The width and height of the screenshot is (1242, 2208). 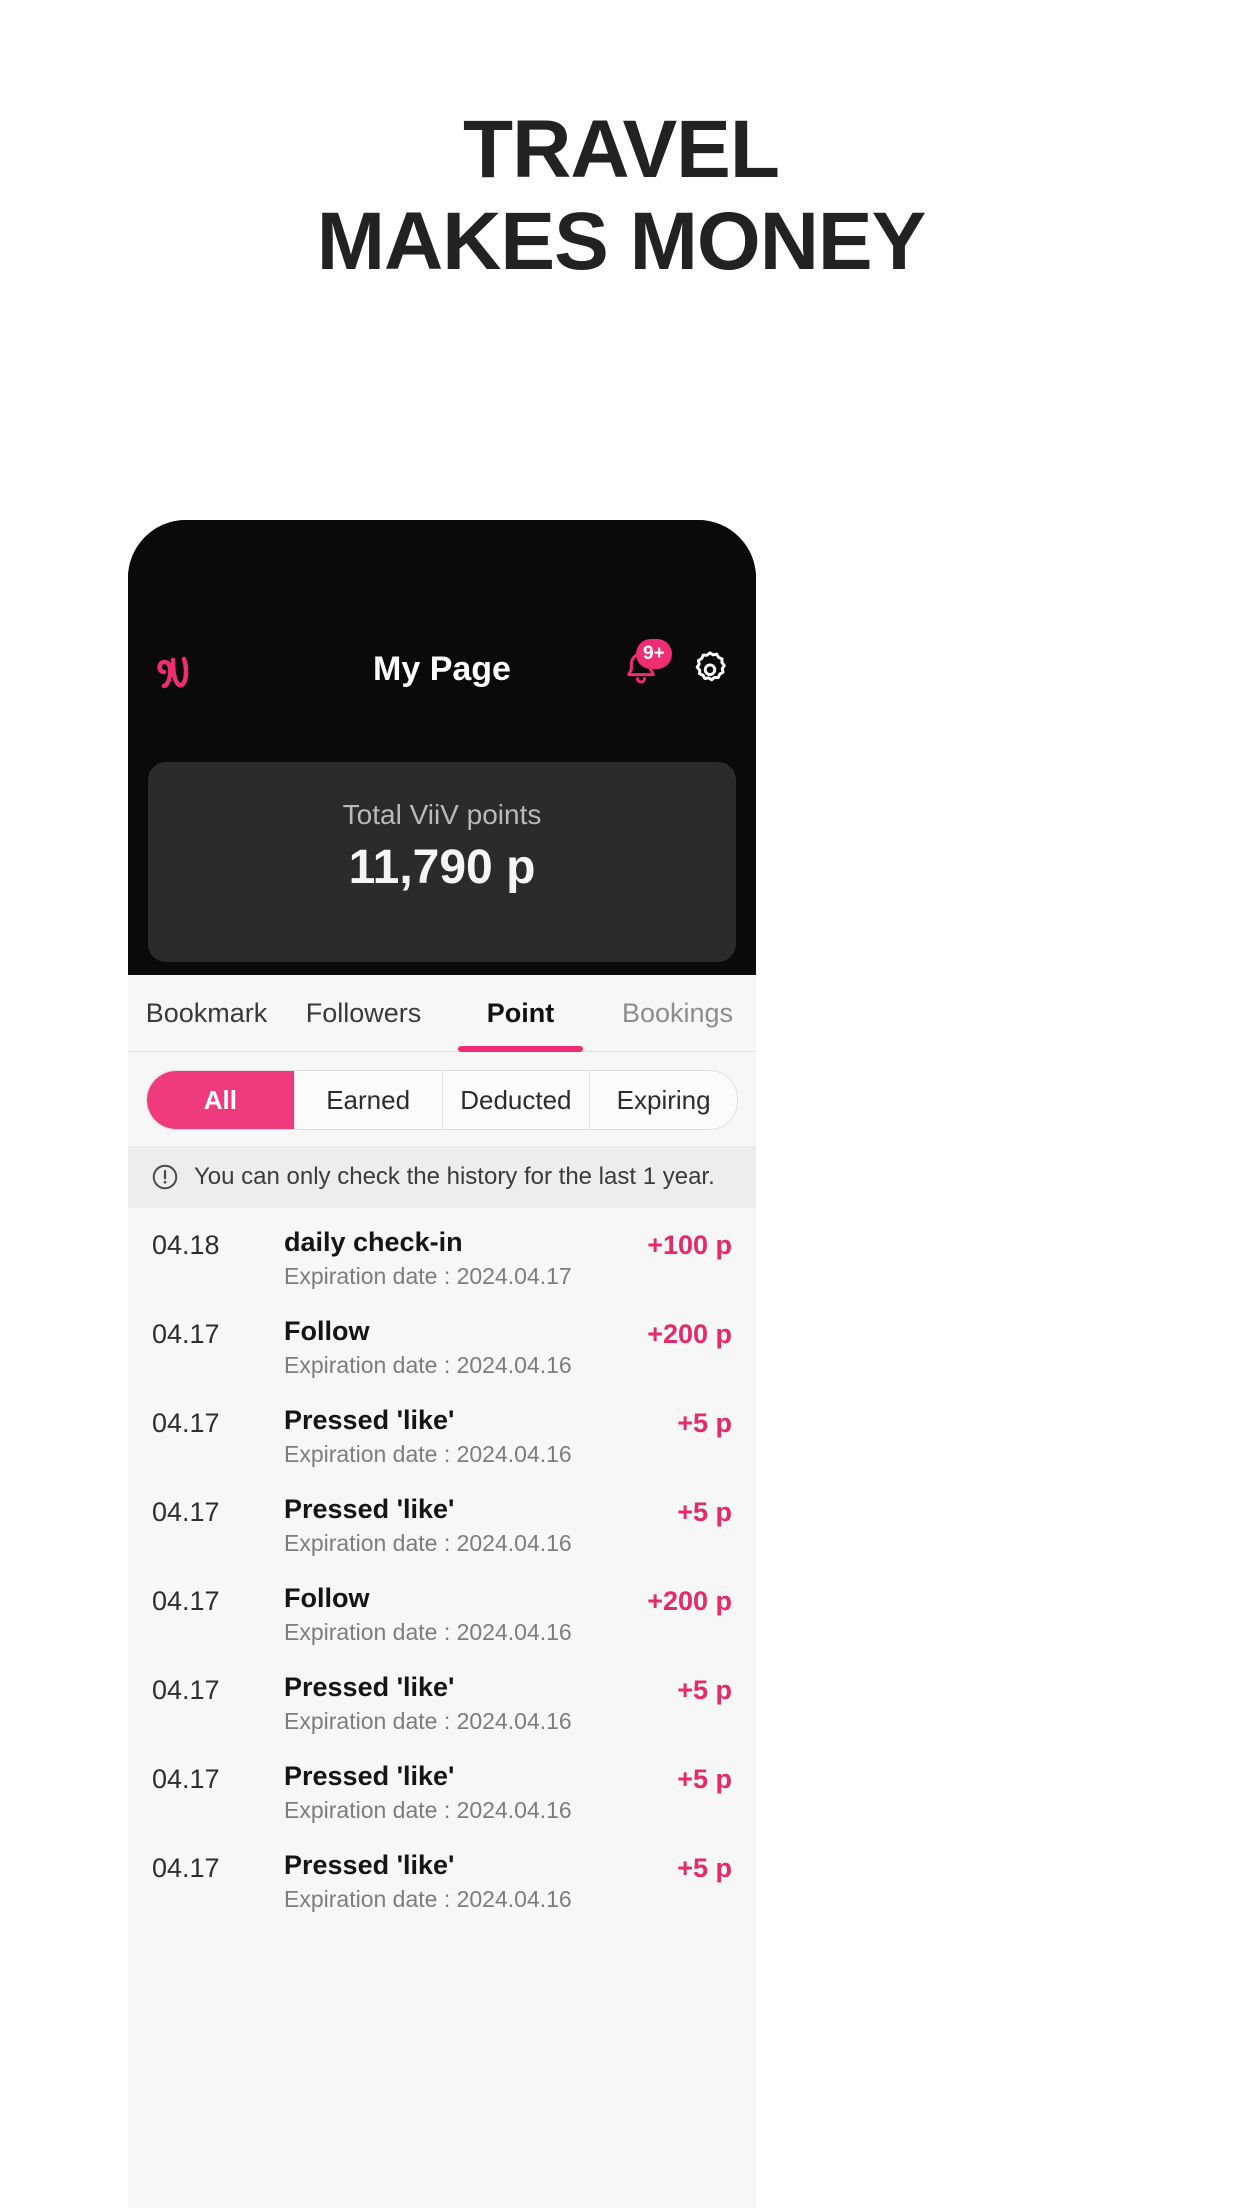 I want to click on tab-followers-label: Followers, so click(x=363, y=1012).